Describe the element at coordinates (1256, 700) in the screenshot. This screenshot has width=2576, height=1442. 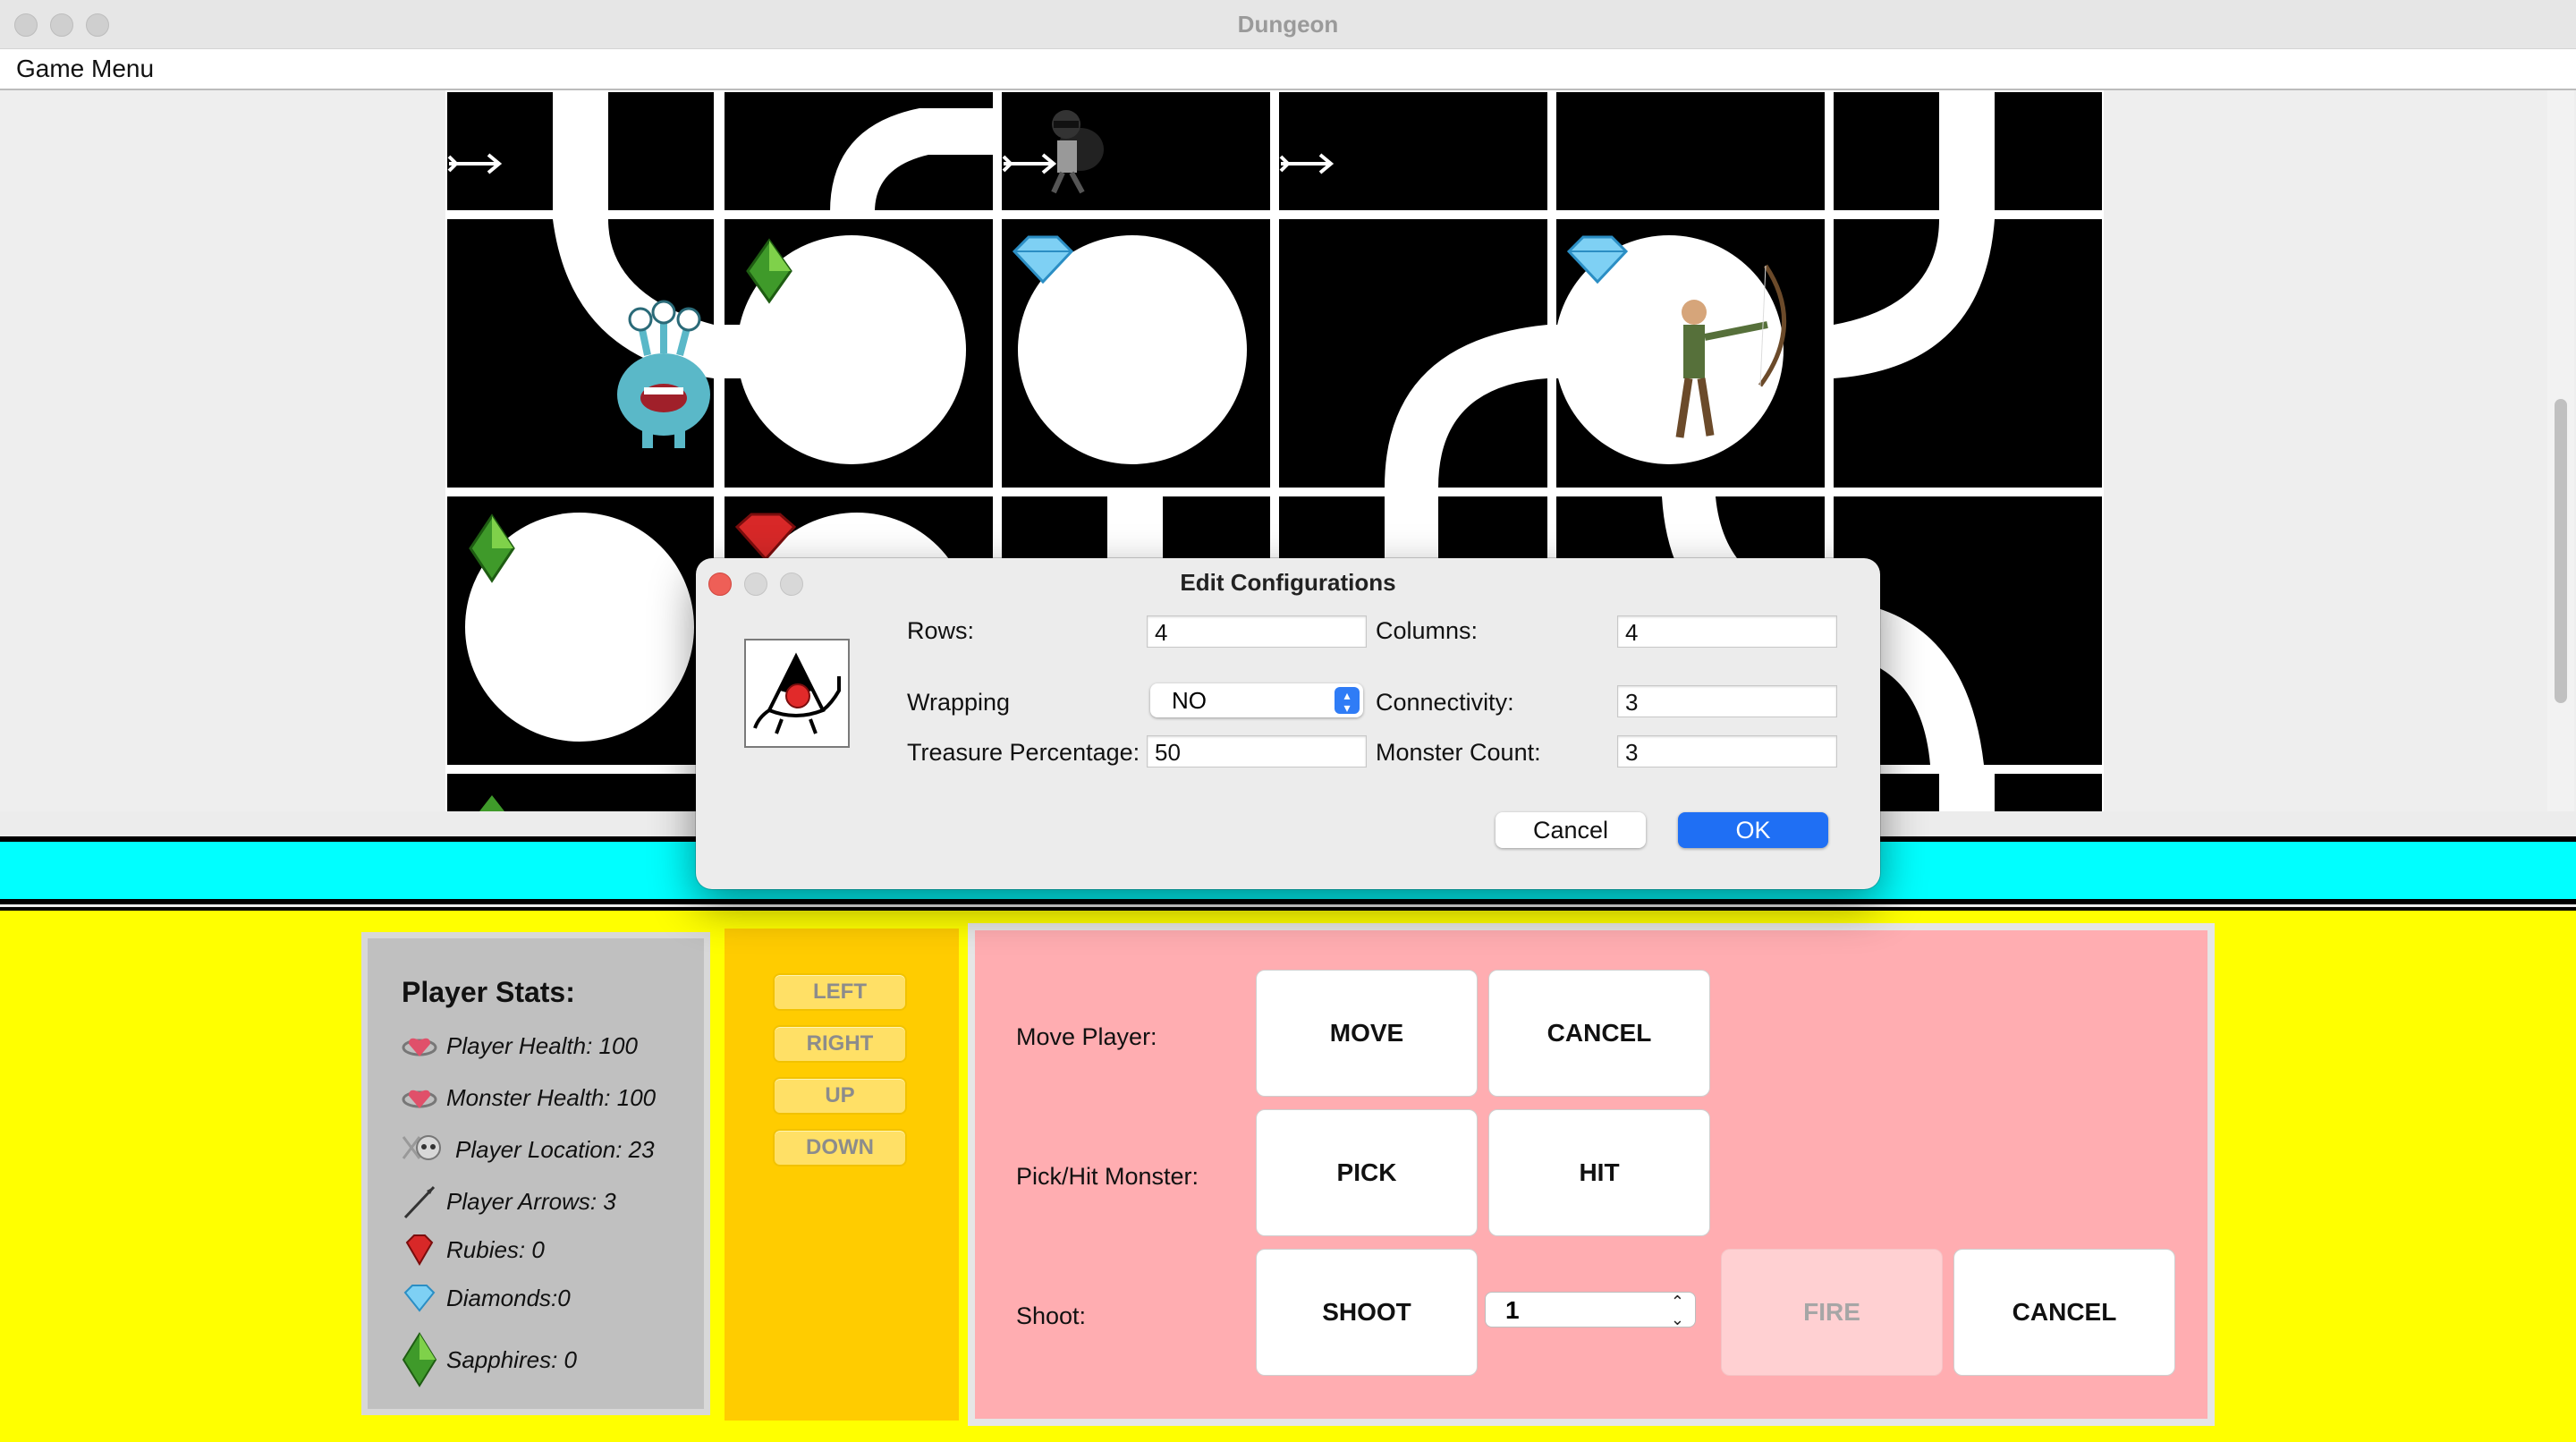
I see `wrapping-select: NO ▴ ▾` at that location.